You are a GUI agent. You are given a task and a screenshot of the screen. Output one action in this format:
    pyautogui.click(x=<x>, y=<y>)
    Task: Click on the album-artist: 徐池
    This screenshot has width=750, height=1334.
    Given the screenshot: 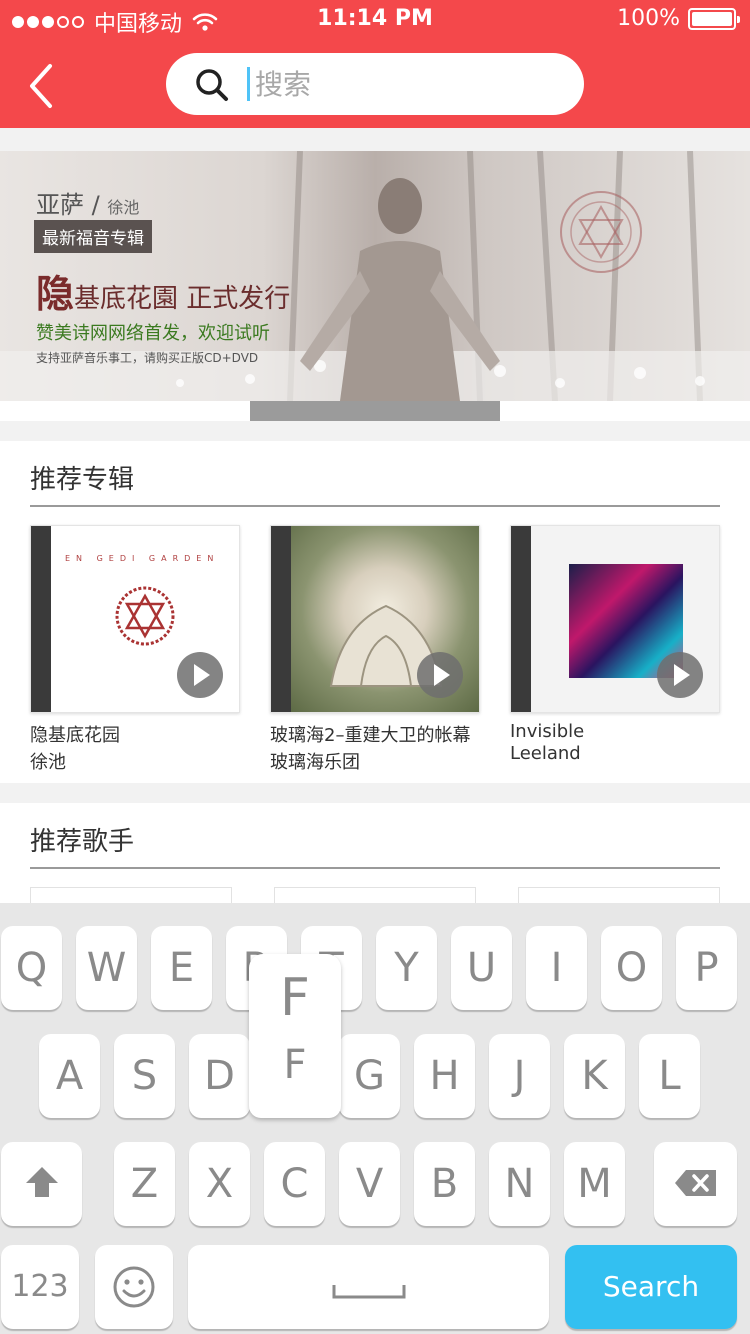 What is the action you would take?
    pyautogui.click(x=48, y=762)
    